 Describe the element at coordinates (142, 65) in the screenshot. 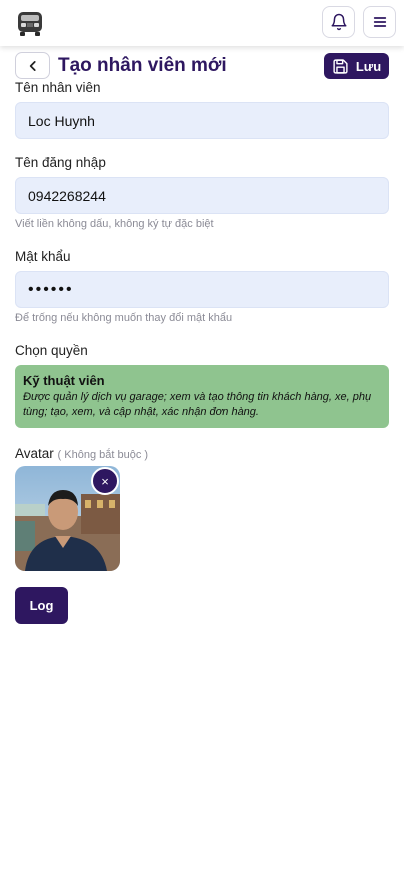

I see `page-title: Tạo nhân viên mới` at that location.